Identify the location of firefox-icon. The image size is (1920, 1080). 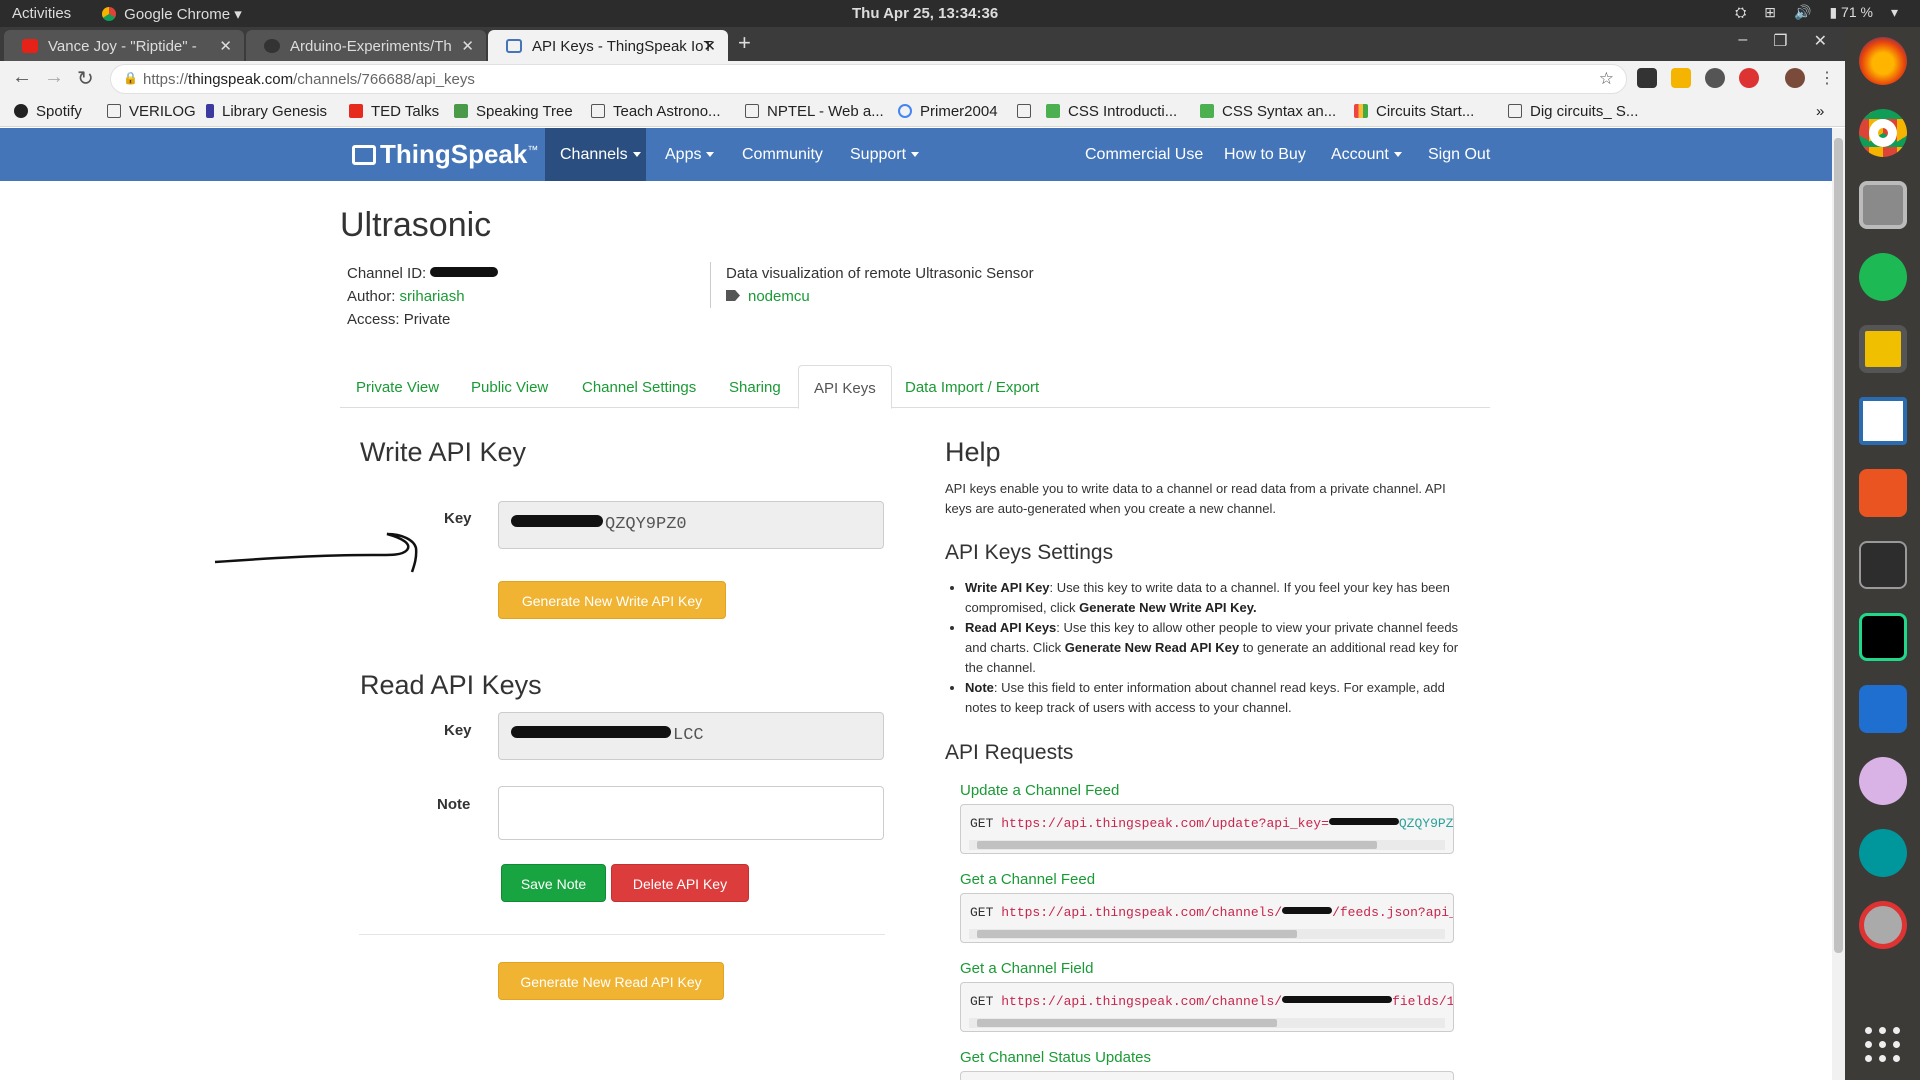
(1883, 61).